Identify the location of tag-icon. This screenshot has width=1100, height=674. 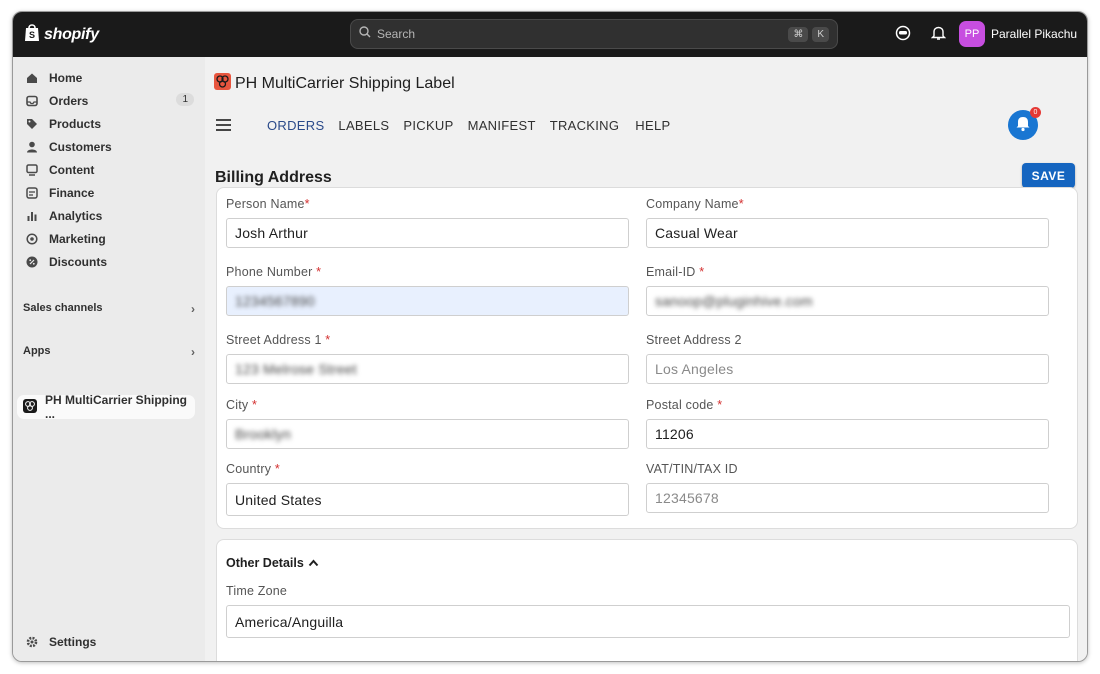
(32, 124).